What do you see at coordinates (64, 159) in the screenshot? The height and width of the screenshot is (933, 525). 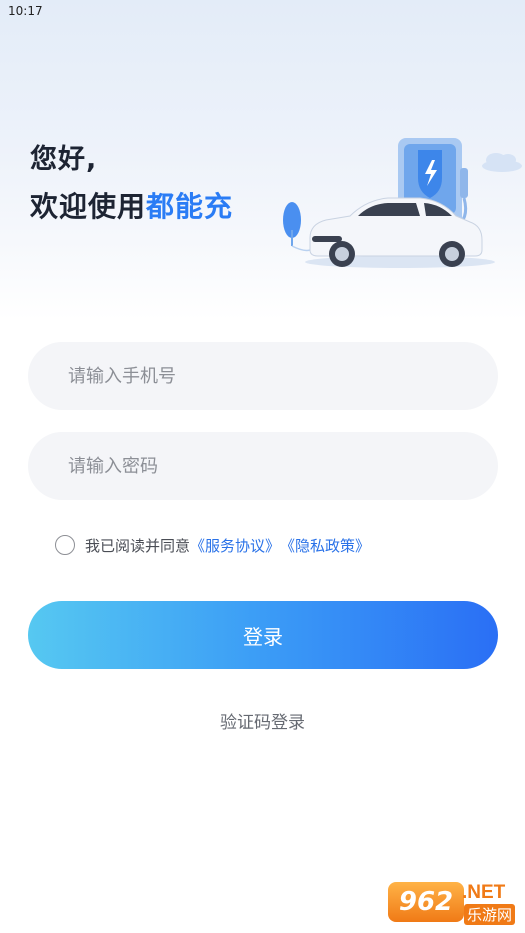 I see `greeting-text: 您好,` at bounding box center [64, 159].